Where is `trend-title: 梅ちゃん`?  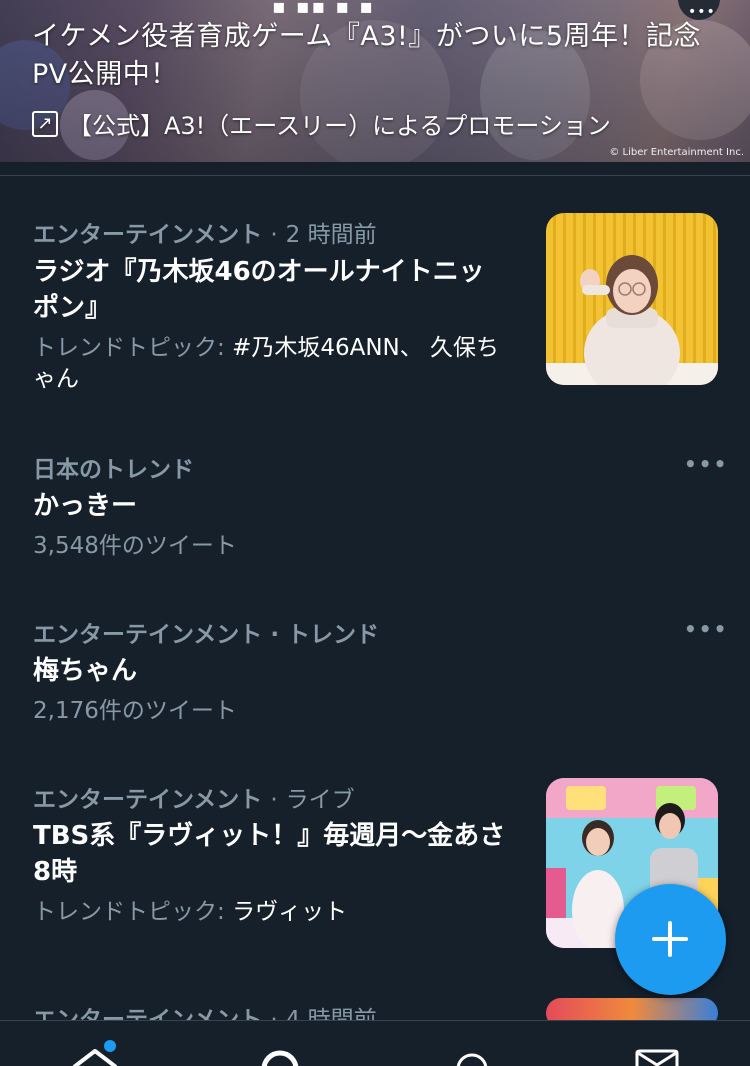
trend-title: 梅ちゃん is located at coordinates (85, 671).